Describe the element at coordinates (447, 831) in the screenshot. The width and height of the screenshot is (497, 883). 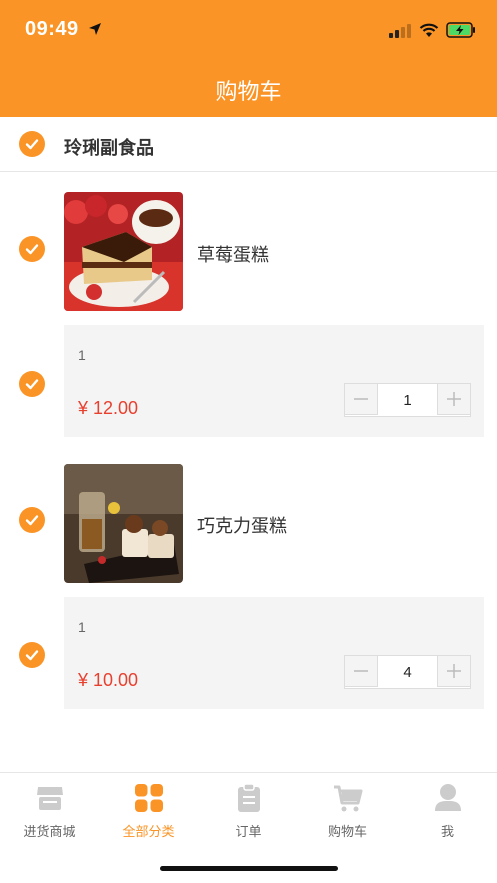
I see `tab-label: 我` at that location.